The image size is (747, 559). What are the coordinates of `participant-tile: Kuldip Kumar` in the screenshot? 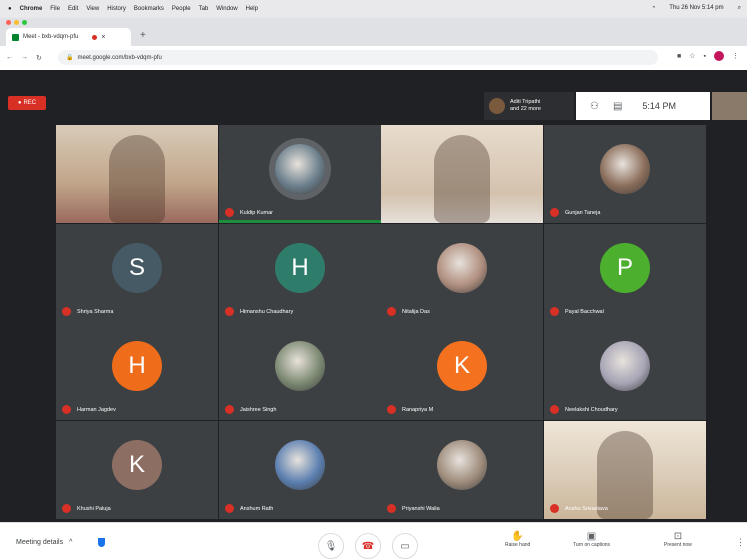 It's located at (300, 174).